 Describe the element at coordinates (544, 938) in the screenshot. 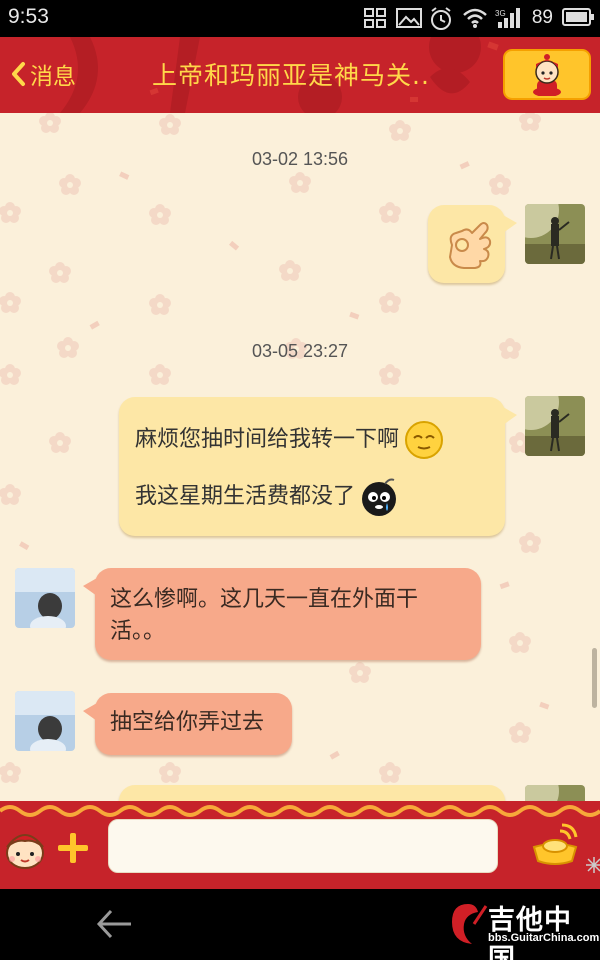

I see `watermark-url: bbs.GuitarChina.com` at that location.